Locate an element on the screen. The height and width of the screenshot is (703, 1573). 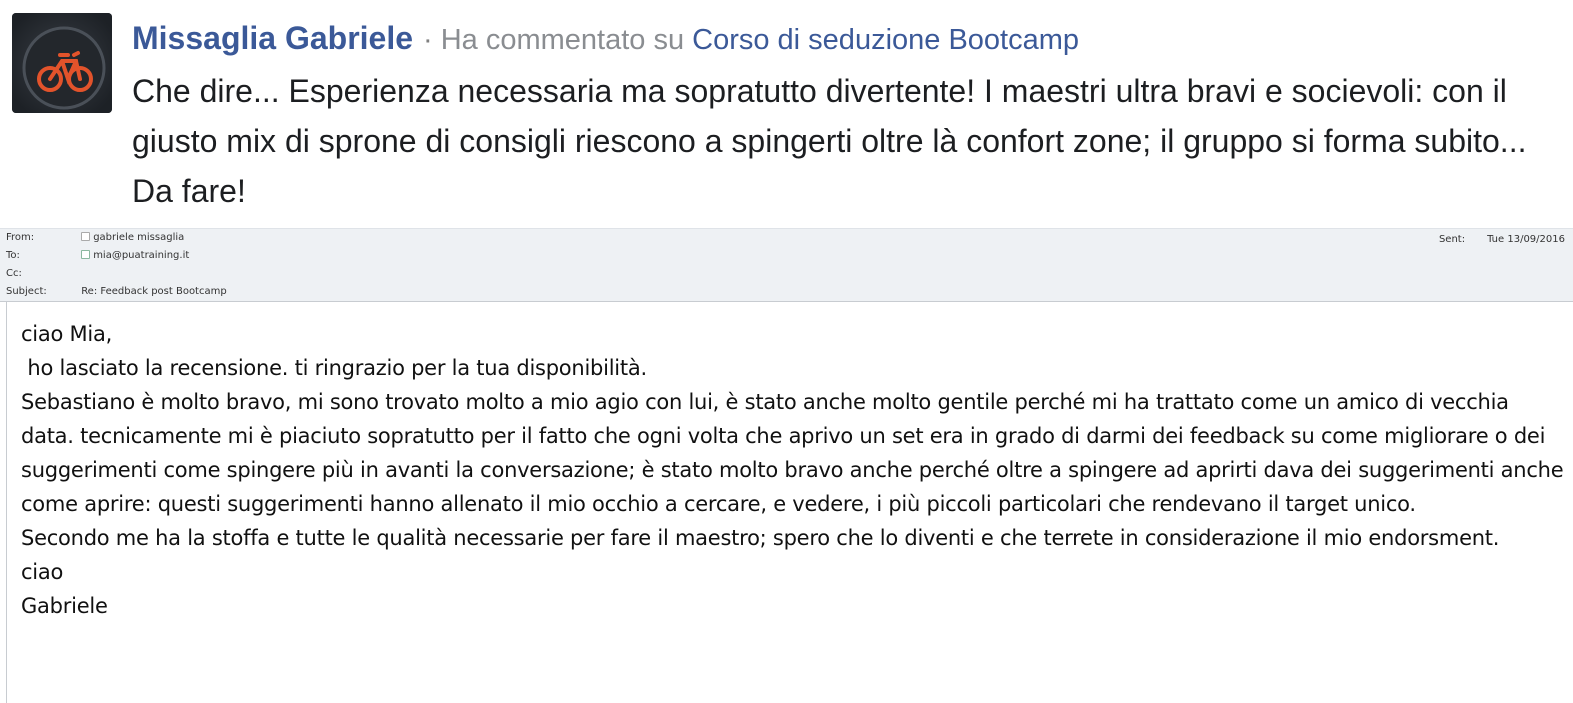
bicycle-avatar-icon is located at coordinates (62, 63).